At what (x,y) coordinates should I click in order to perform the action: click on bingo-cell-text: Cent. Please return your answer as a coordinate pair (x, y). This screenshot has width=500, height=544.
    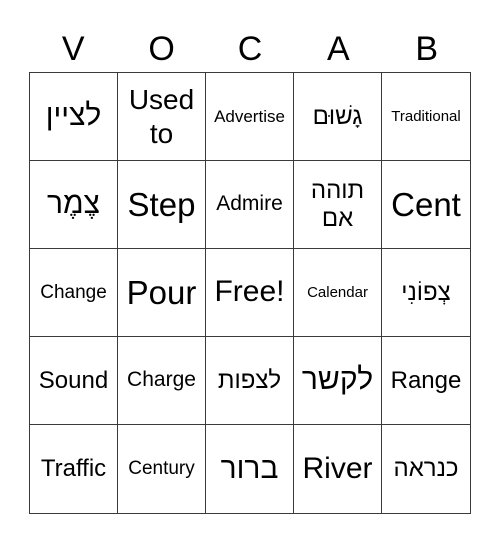
    Looking at the image, I should click on (426, 204).